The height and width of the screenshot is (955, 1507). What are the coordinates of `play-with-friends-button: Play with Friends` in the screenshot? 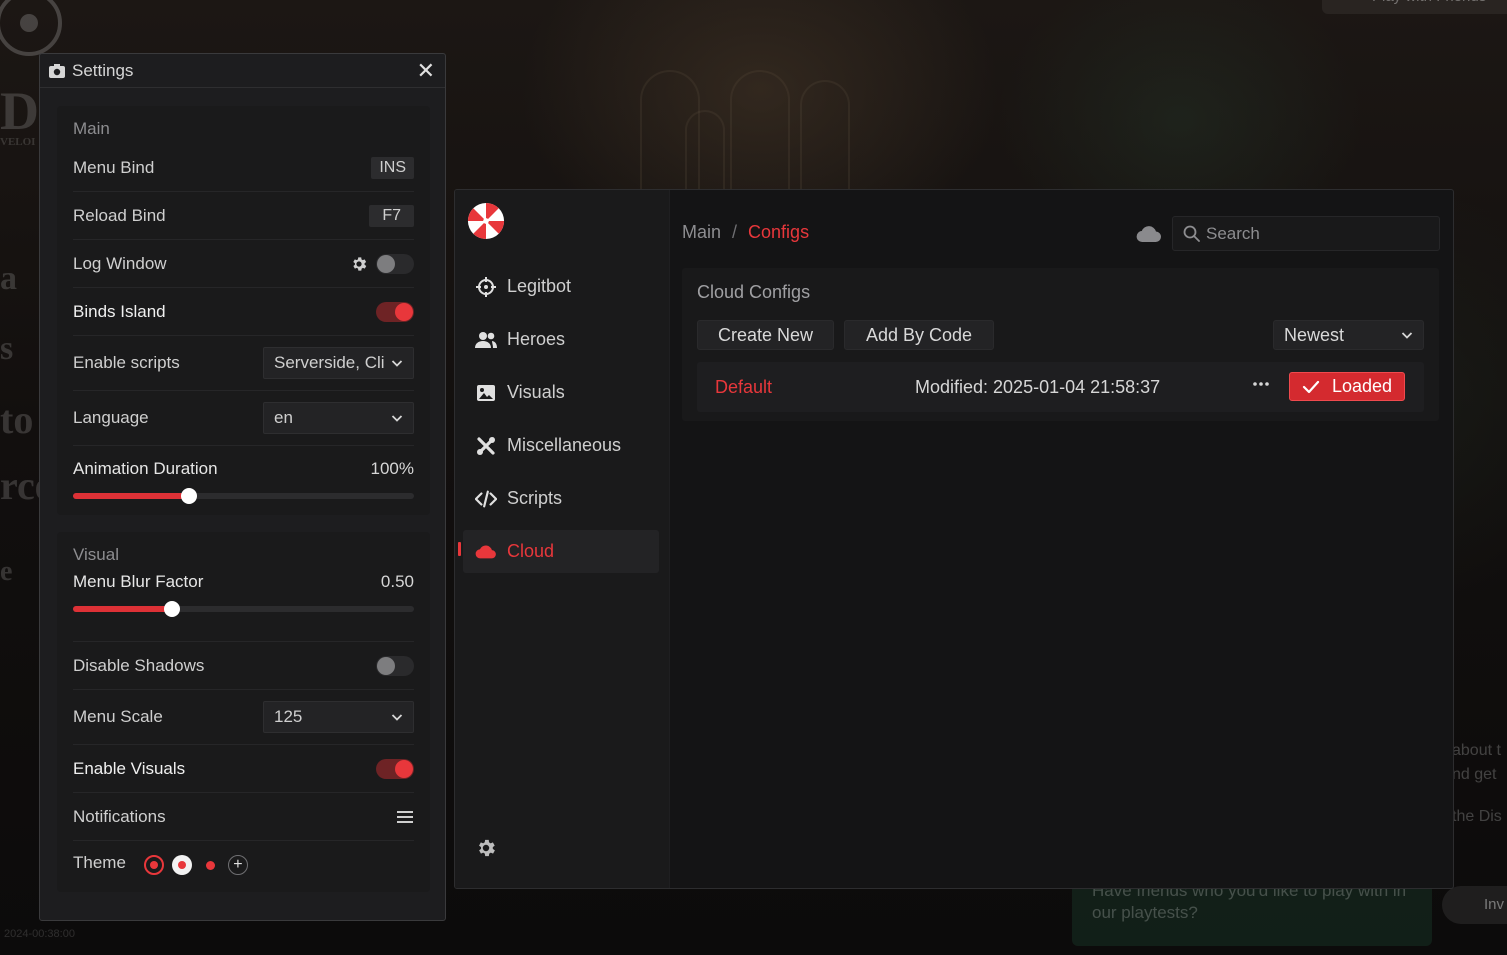 It's located at (1414, 7).